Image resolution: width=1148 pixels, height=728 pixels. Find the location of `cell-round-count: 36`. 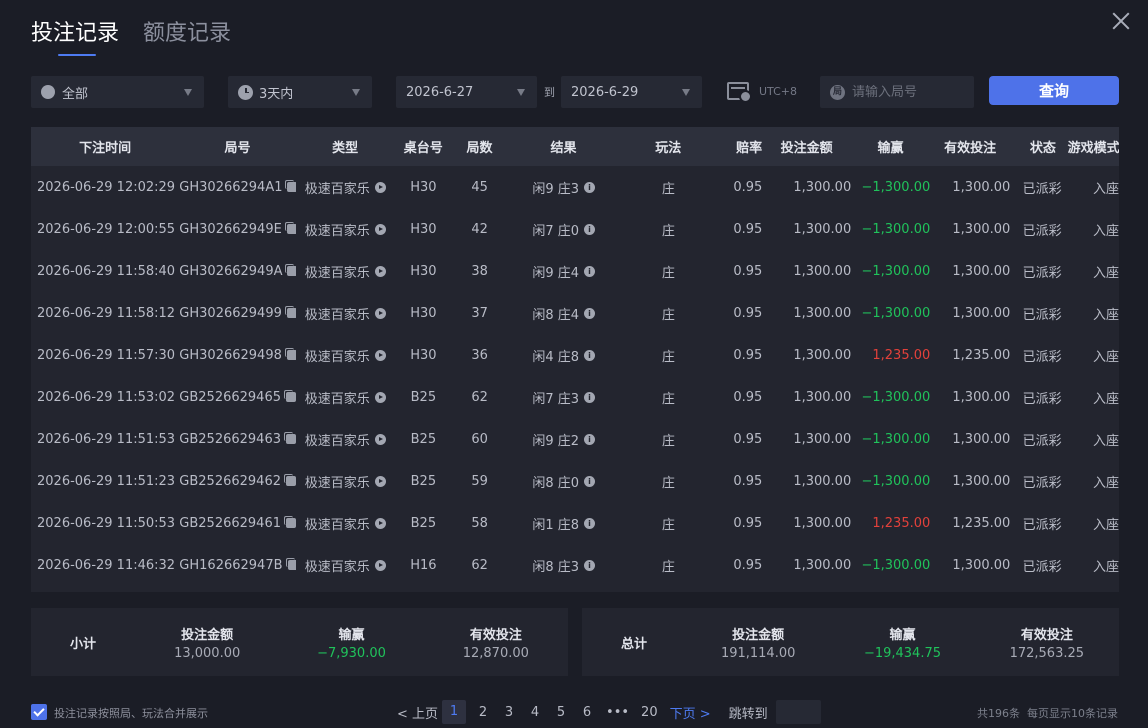

cell-round-count: 36 is located at coordinates (479, 355).